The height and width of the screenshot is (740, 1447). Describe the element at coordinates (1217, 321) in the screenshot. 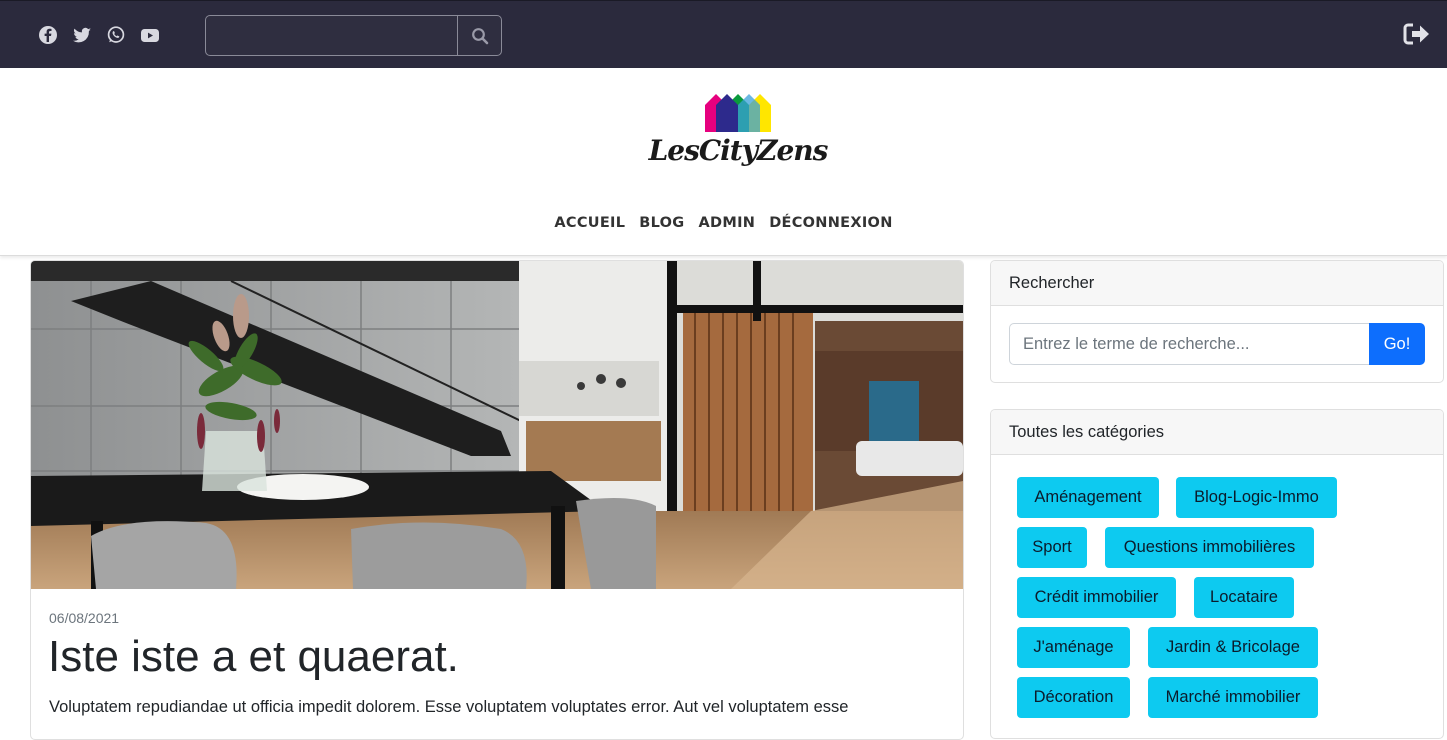

I see `sidebar-search-card: Rechercher Go!` at that location.